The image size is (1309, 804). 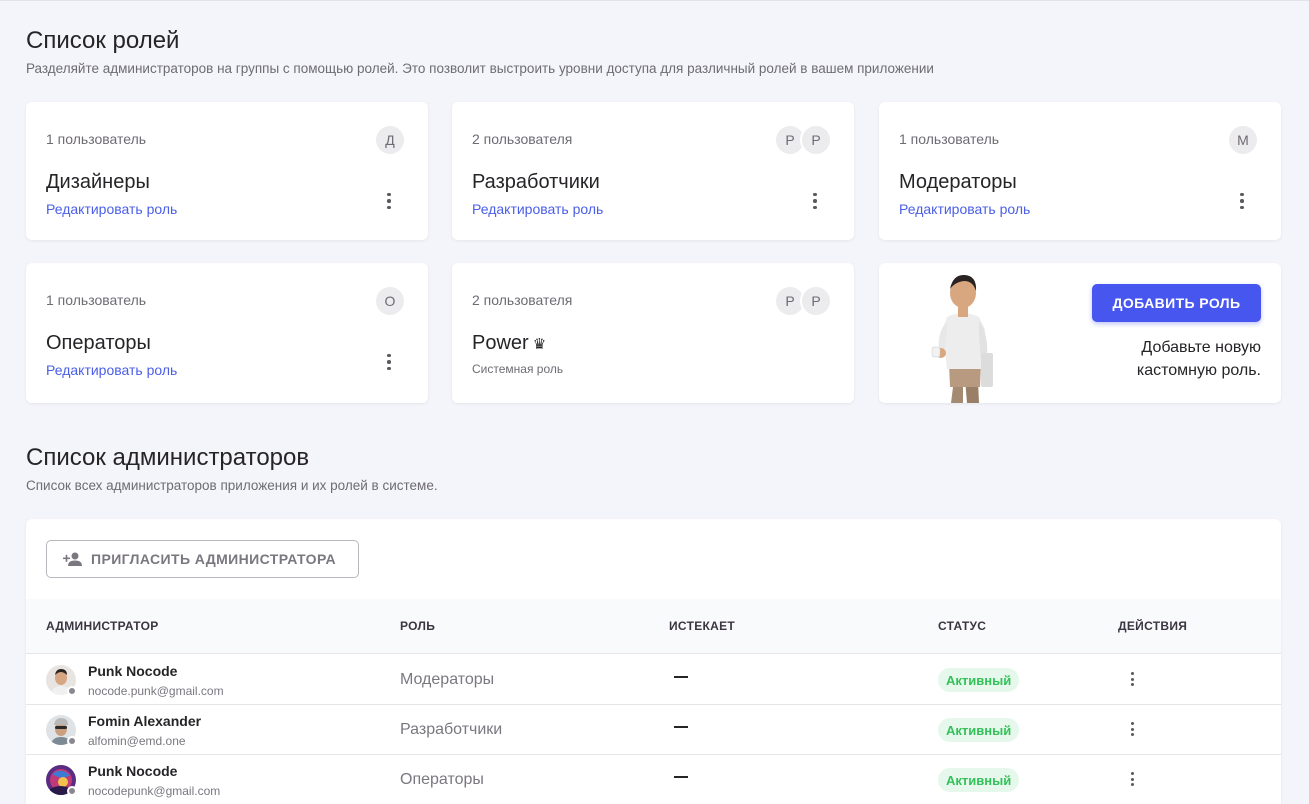 What do you see at coordinates (1176, 303) in the screenshot?
I see `add-role-button: ДОБАВИТЬ РОЛЬ` at bounding box center [1176, 303].